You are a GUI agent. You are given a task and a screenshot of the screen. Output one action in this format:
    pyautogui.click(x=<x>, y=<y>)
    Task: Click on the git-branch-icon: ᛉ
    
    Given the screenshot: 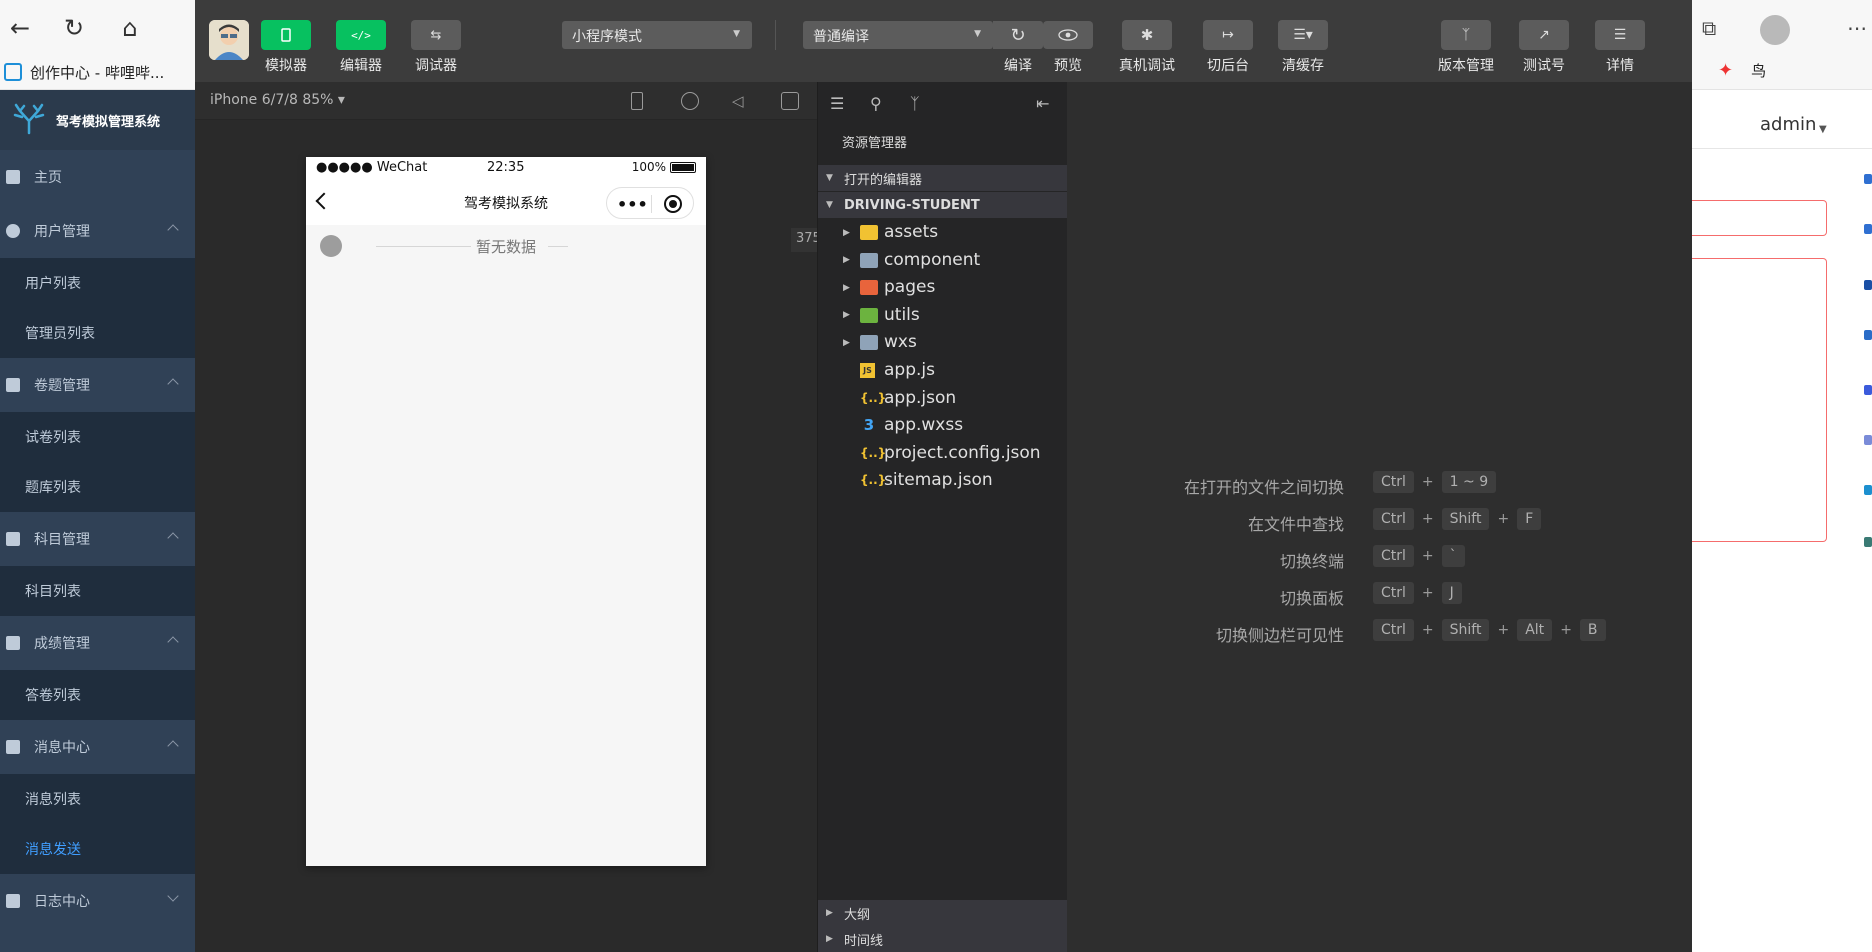 What is the action you would take?
    pyautogui.click(x=919, y=103)
    